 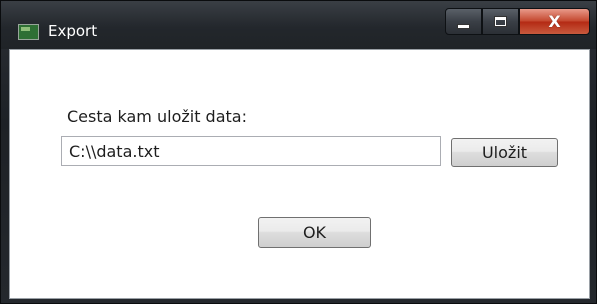 I want to click on close-button: X, so click(x=554, y=21).